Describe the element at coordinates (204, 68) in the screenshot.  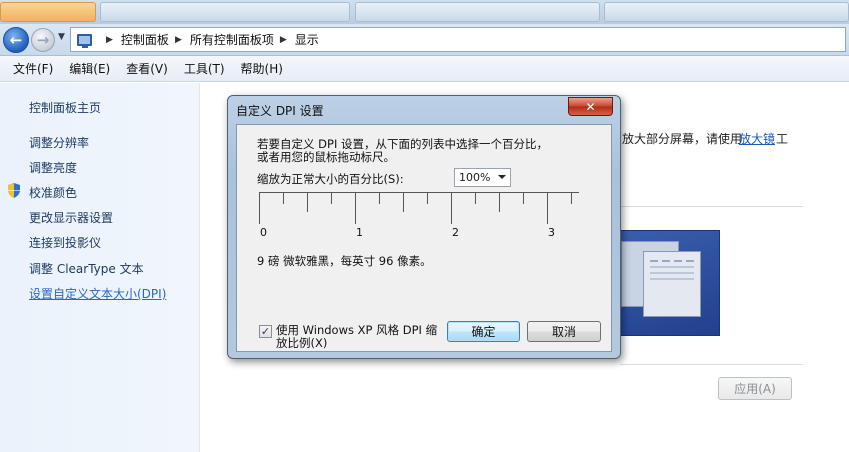
I see `menu-tools: 工具(T)` at that location.